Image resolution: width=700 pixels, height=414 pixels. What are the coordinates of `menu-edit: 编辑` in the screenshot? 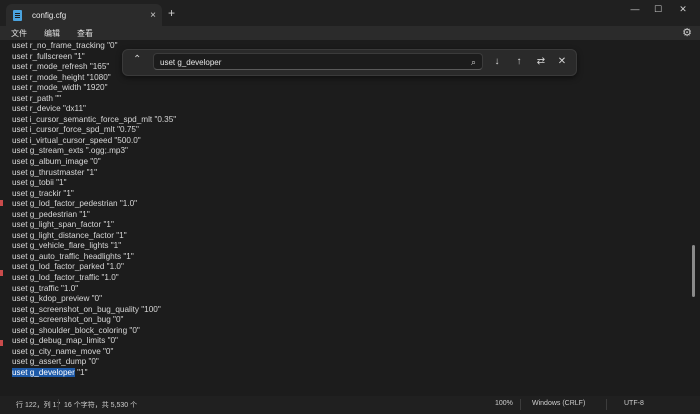 It's located at (52, 33).